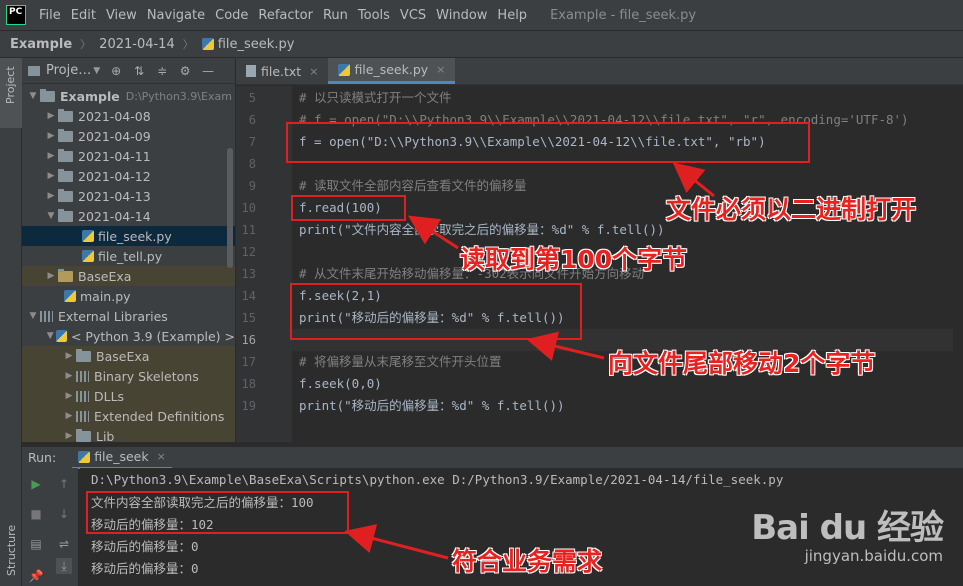 The height and width of the screenshot is (586, 963). What do you see at coordinates (248, 296) in the screenshot?
I see `line-number: 14` at bounding box center [248, 296].